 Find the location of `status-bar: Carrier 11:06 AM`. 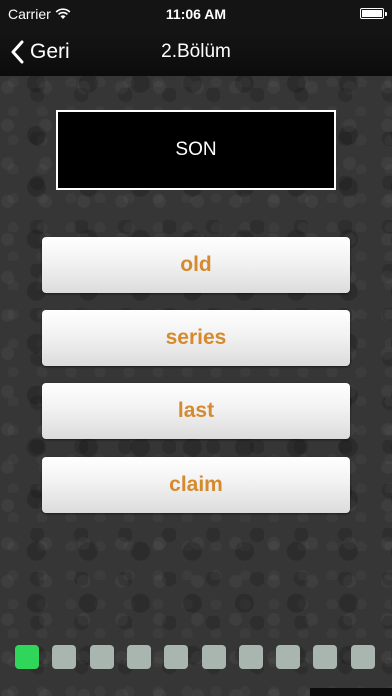

status-bar: Carrier 11:06 AM is located at coordinates (196, 14).